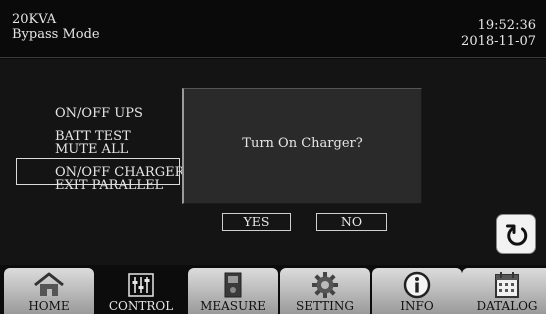  What do you see at coordinates (351, 222) in the screenshot?
I see `no-button: NO` at bounding box center [351, 222].